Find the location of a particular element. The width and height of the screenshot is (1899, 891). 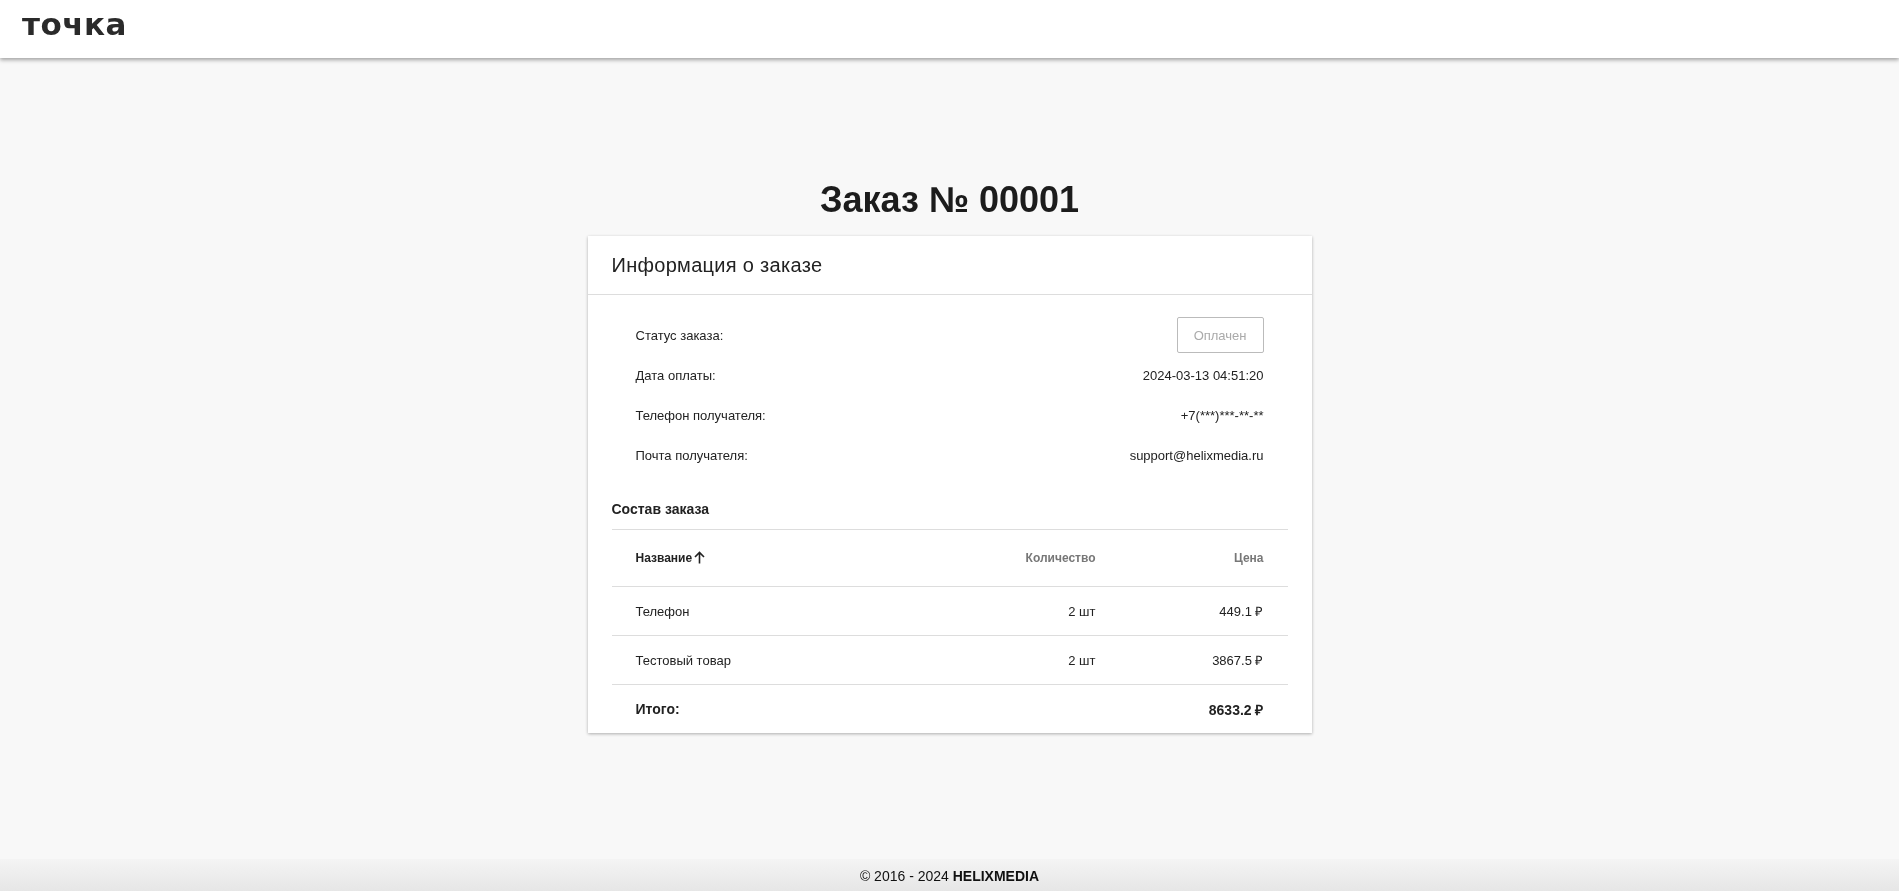

field-value: 2024-03-13 04:51:20 is located at coordinates (1203, 375).